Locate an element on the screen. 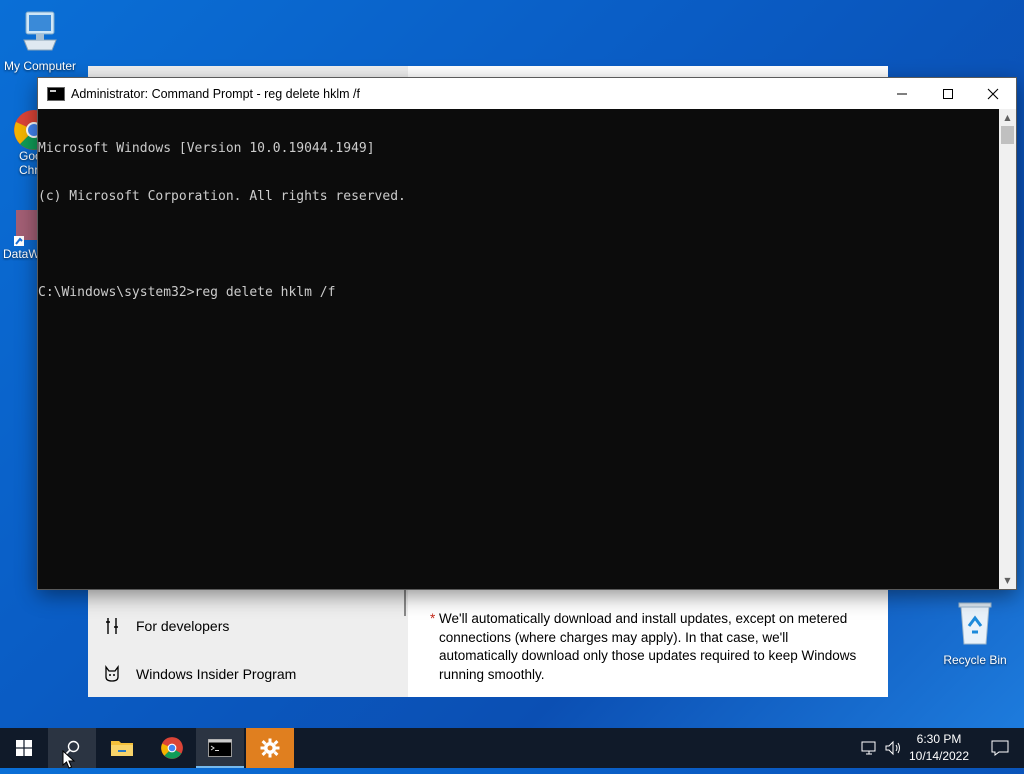 This screenshot has height=774, width=1024. computer-icon is located at coordinates (40, 33).